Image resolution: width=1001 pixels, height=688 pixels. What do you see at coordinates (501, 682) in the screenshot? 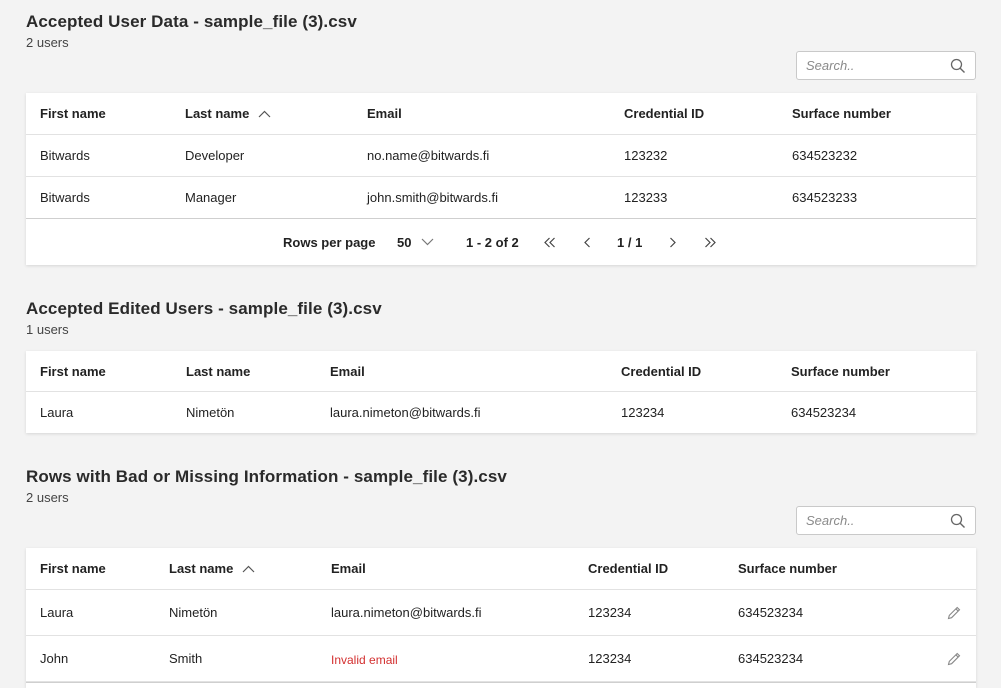
I see `table-divider` at bounding box center [501, 682].